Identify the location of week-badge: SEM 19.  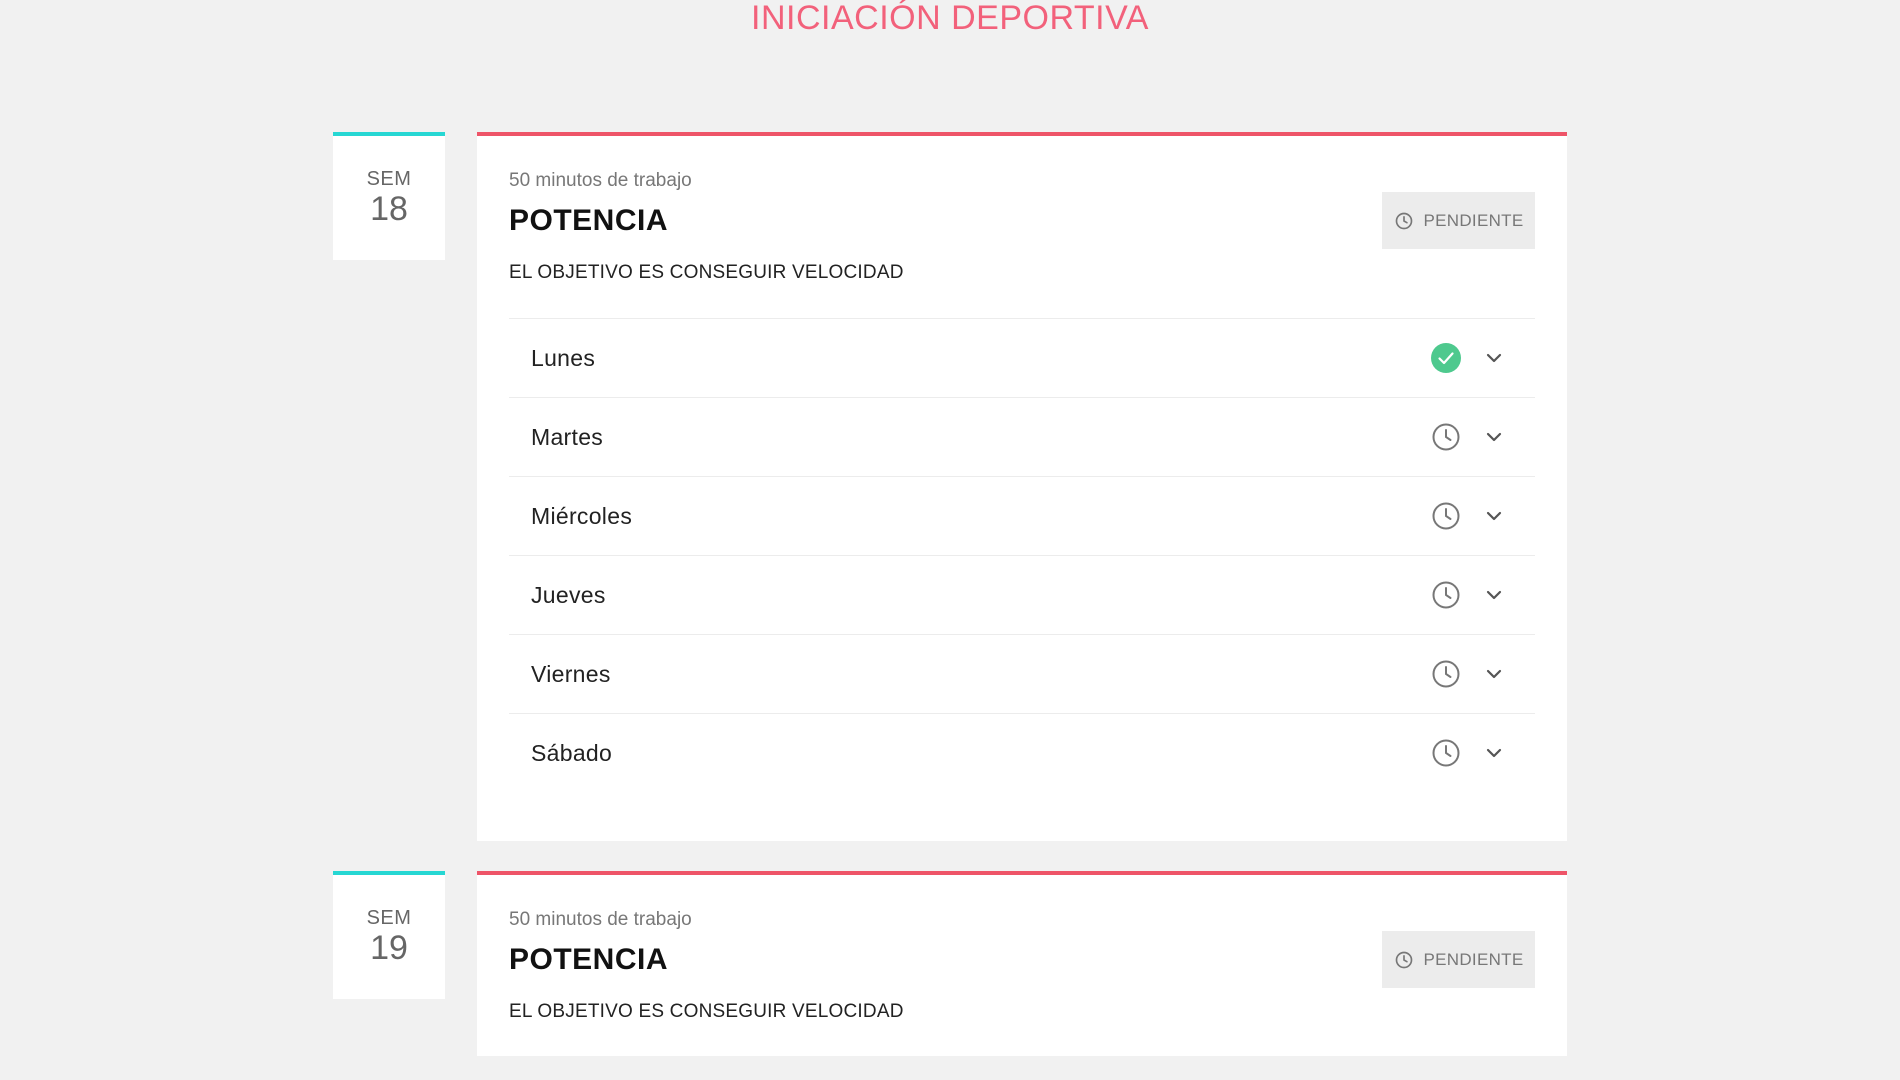
(389, 935).